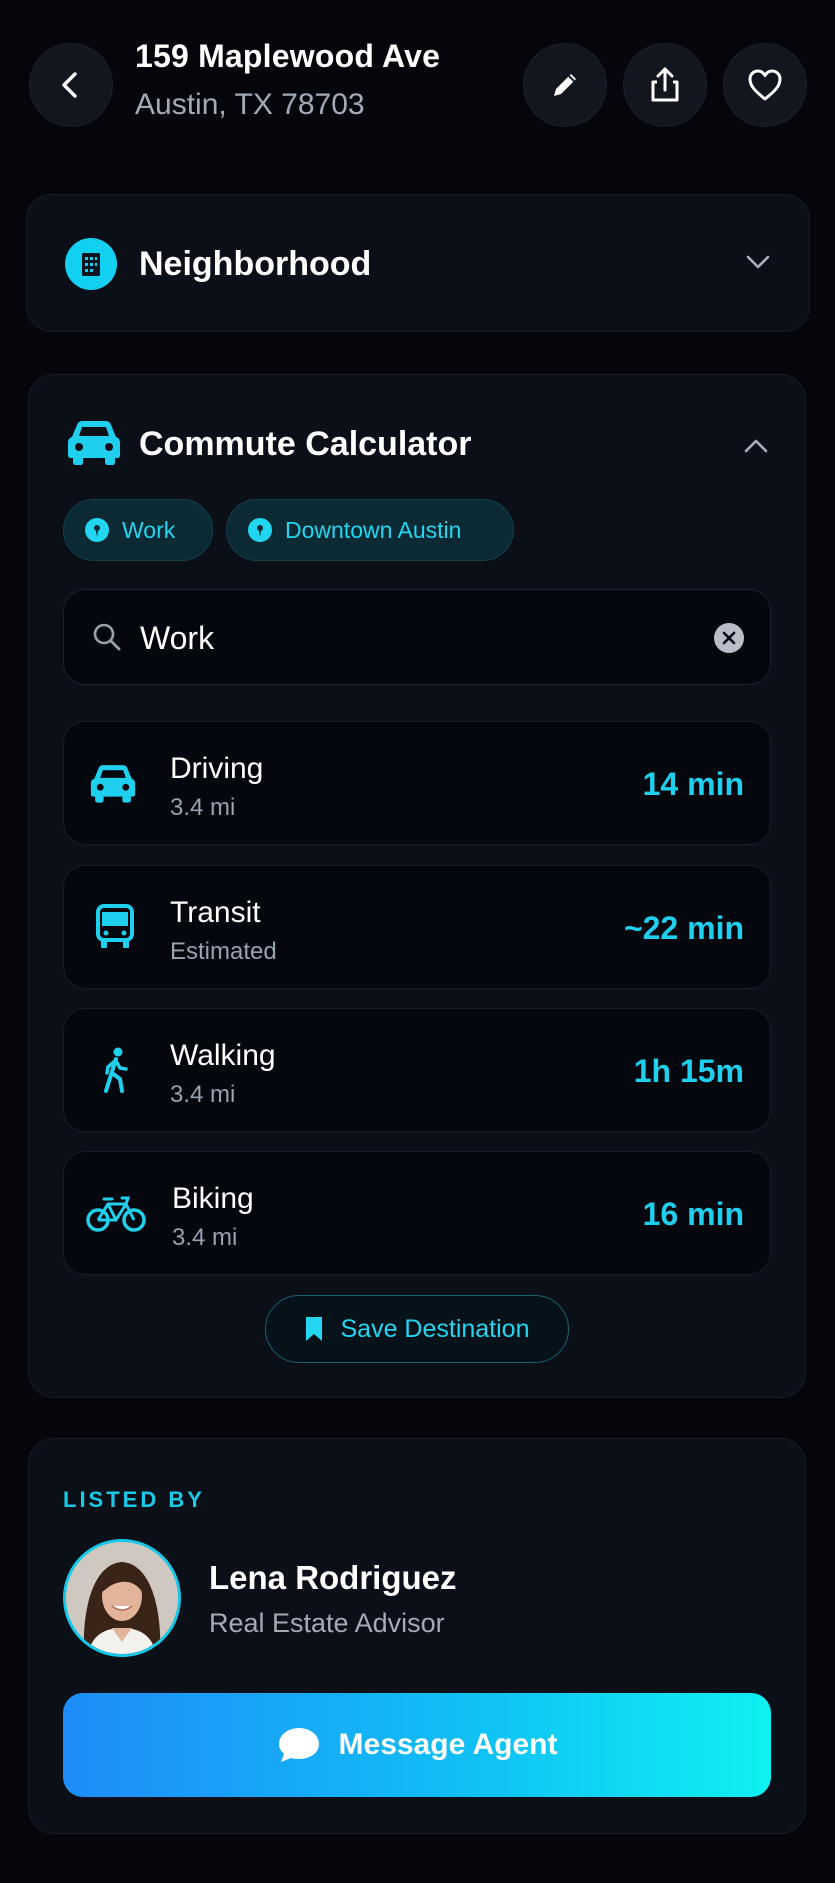 The image size is (835, 1883). I want to click on listed-by-label: LISTED BY, so click(134, 1499).